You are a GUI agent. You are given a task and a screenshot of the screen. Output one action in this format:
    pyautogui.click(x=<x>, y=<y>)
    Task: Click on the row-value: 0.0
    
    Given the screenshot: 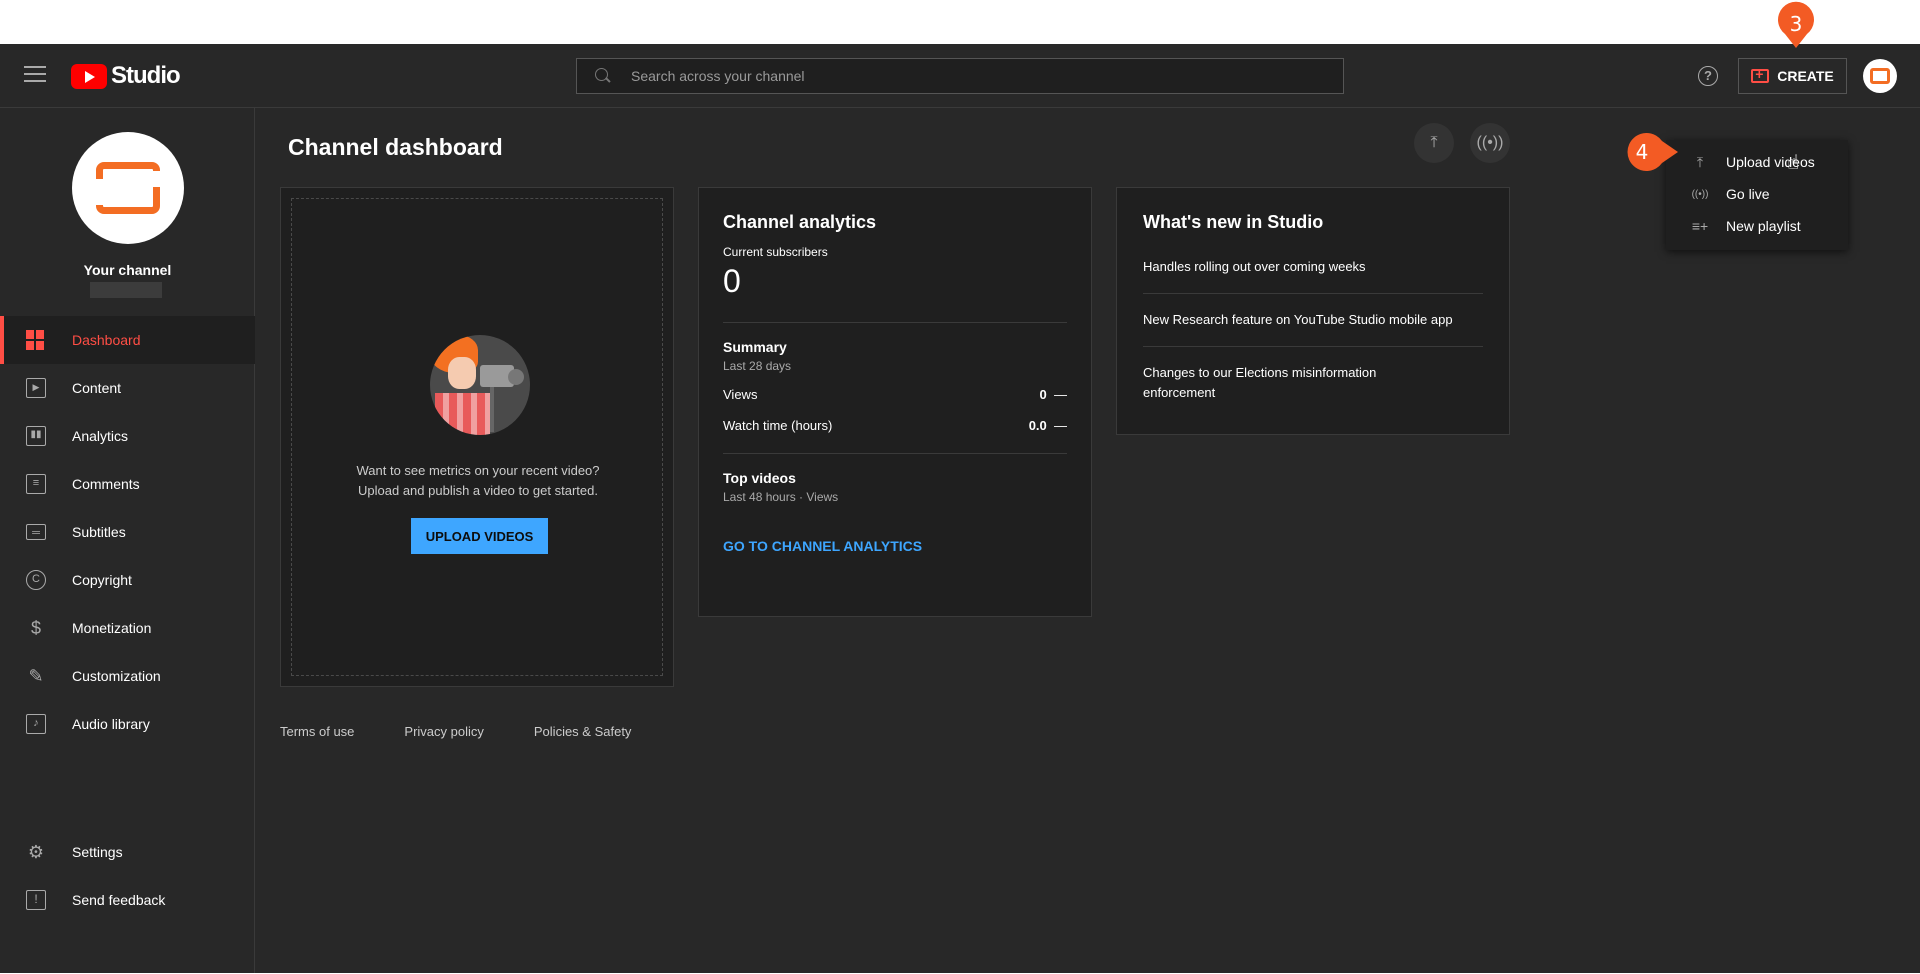 What is the action you would take?
    pyautogui.click(x=1037, y=425)
    